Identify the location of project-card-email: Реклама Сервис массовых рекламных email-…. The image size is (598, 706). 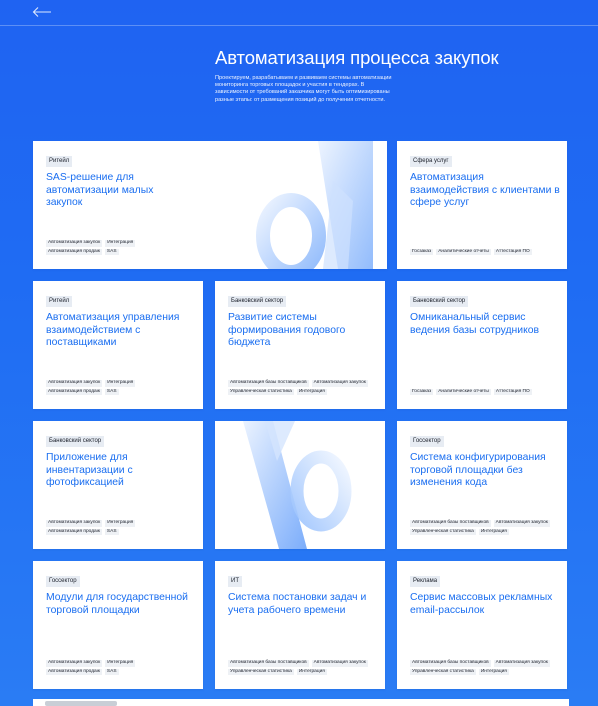
(482, 625).